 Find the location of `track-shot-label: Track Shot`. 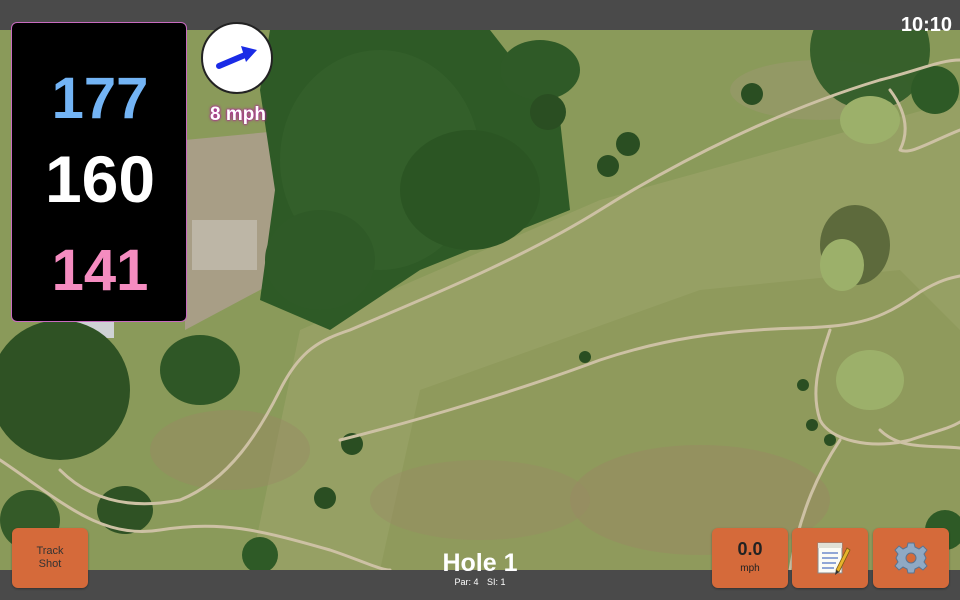

track-shot-label: Track Shot is located at coordinates (50, 557).